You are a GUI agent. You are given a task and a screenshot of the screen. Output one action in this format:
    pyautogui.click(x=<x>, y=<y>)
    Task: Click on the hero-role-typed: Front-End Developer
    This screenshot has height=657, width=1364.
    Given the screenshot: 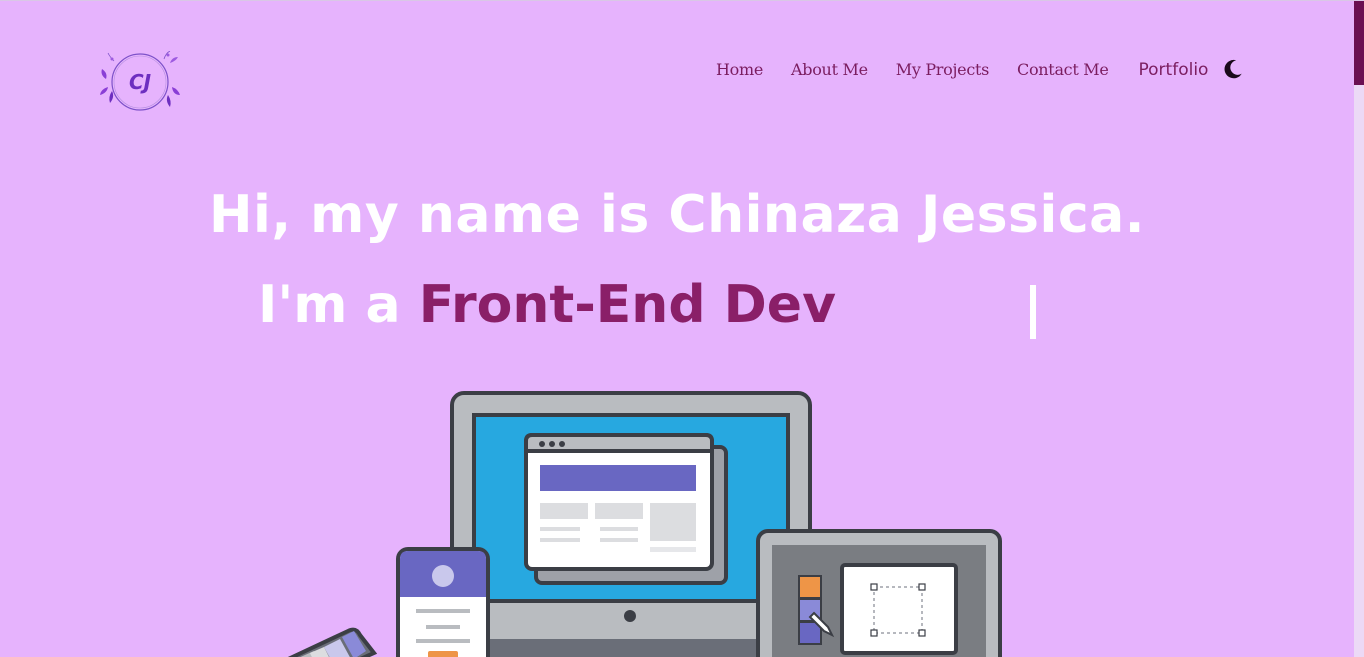 What is the action you would take?
    pyautogui.click(x=628, y=305)
    